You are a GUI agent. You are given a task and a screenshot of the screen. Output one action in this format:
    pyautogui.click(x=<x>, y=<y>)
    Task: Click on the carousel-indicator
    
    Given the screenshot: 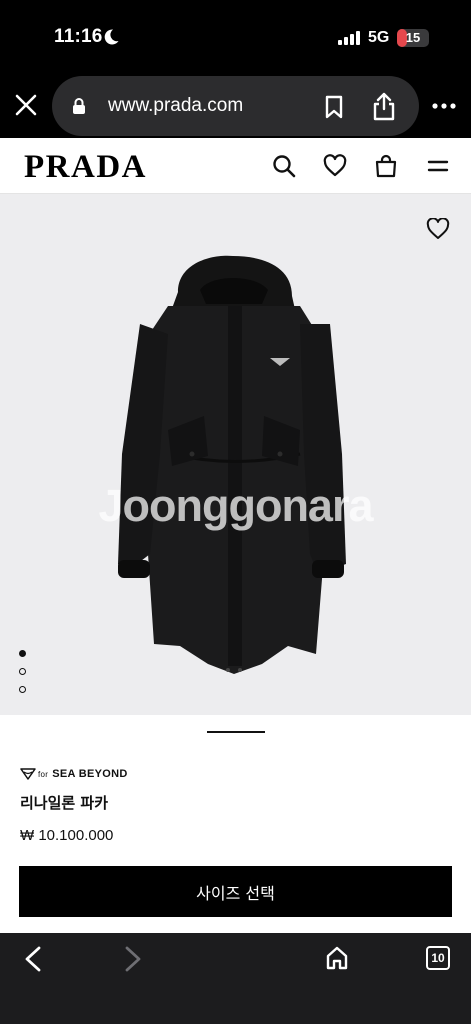 What is the action you would take?
    pyautogui.click(x=236, y=732)
    